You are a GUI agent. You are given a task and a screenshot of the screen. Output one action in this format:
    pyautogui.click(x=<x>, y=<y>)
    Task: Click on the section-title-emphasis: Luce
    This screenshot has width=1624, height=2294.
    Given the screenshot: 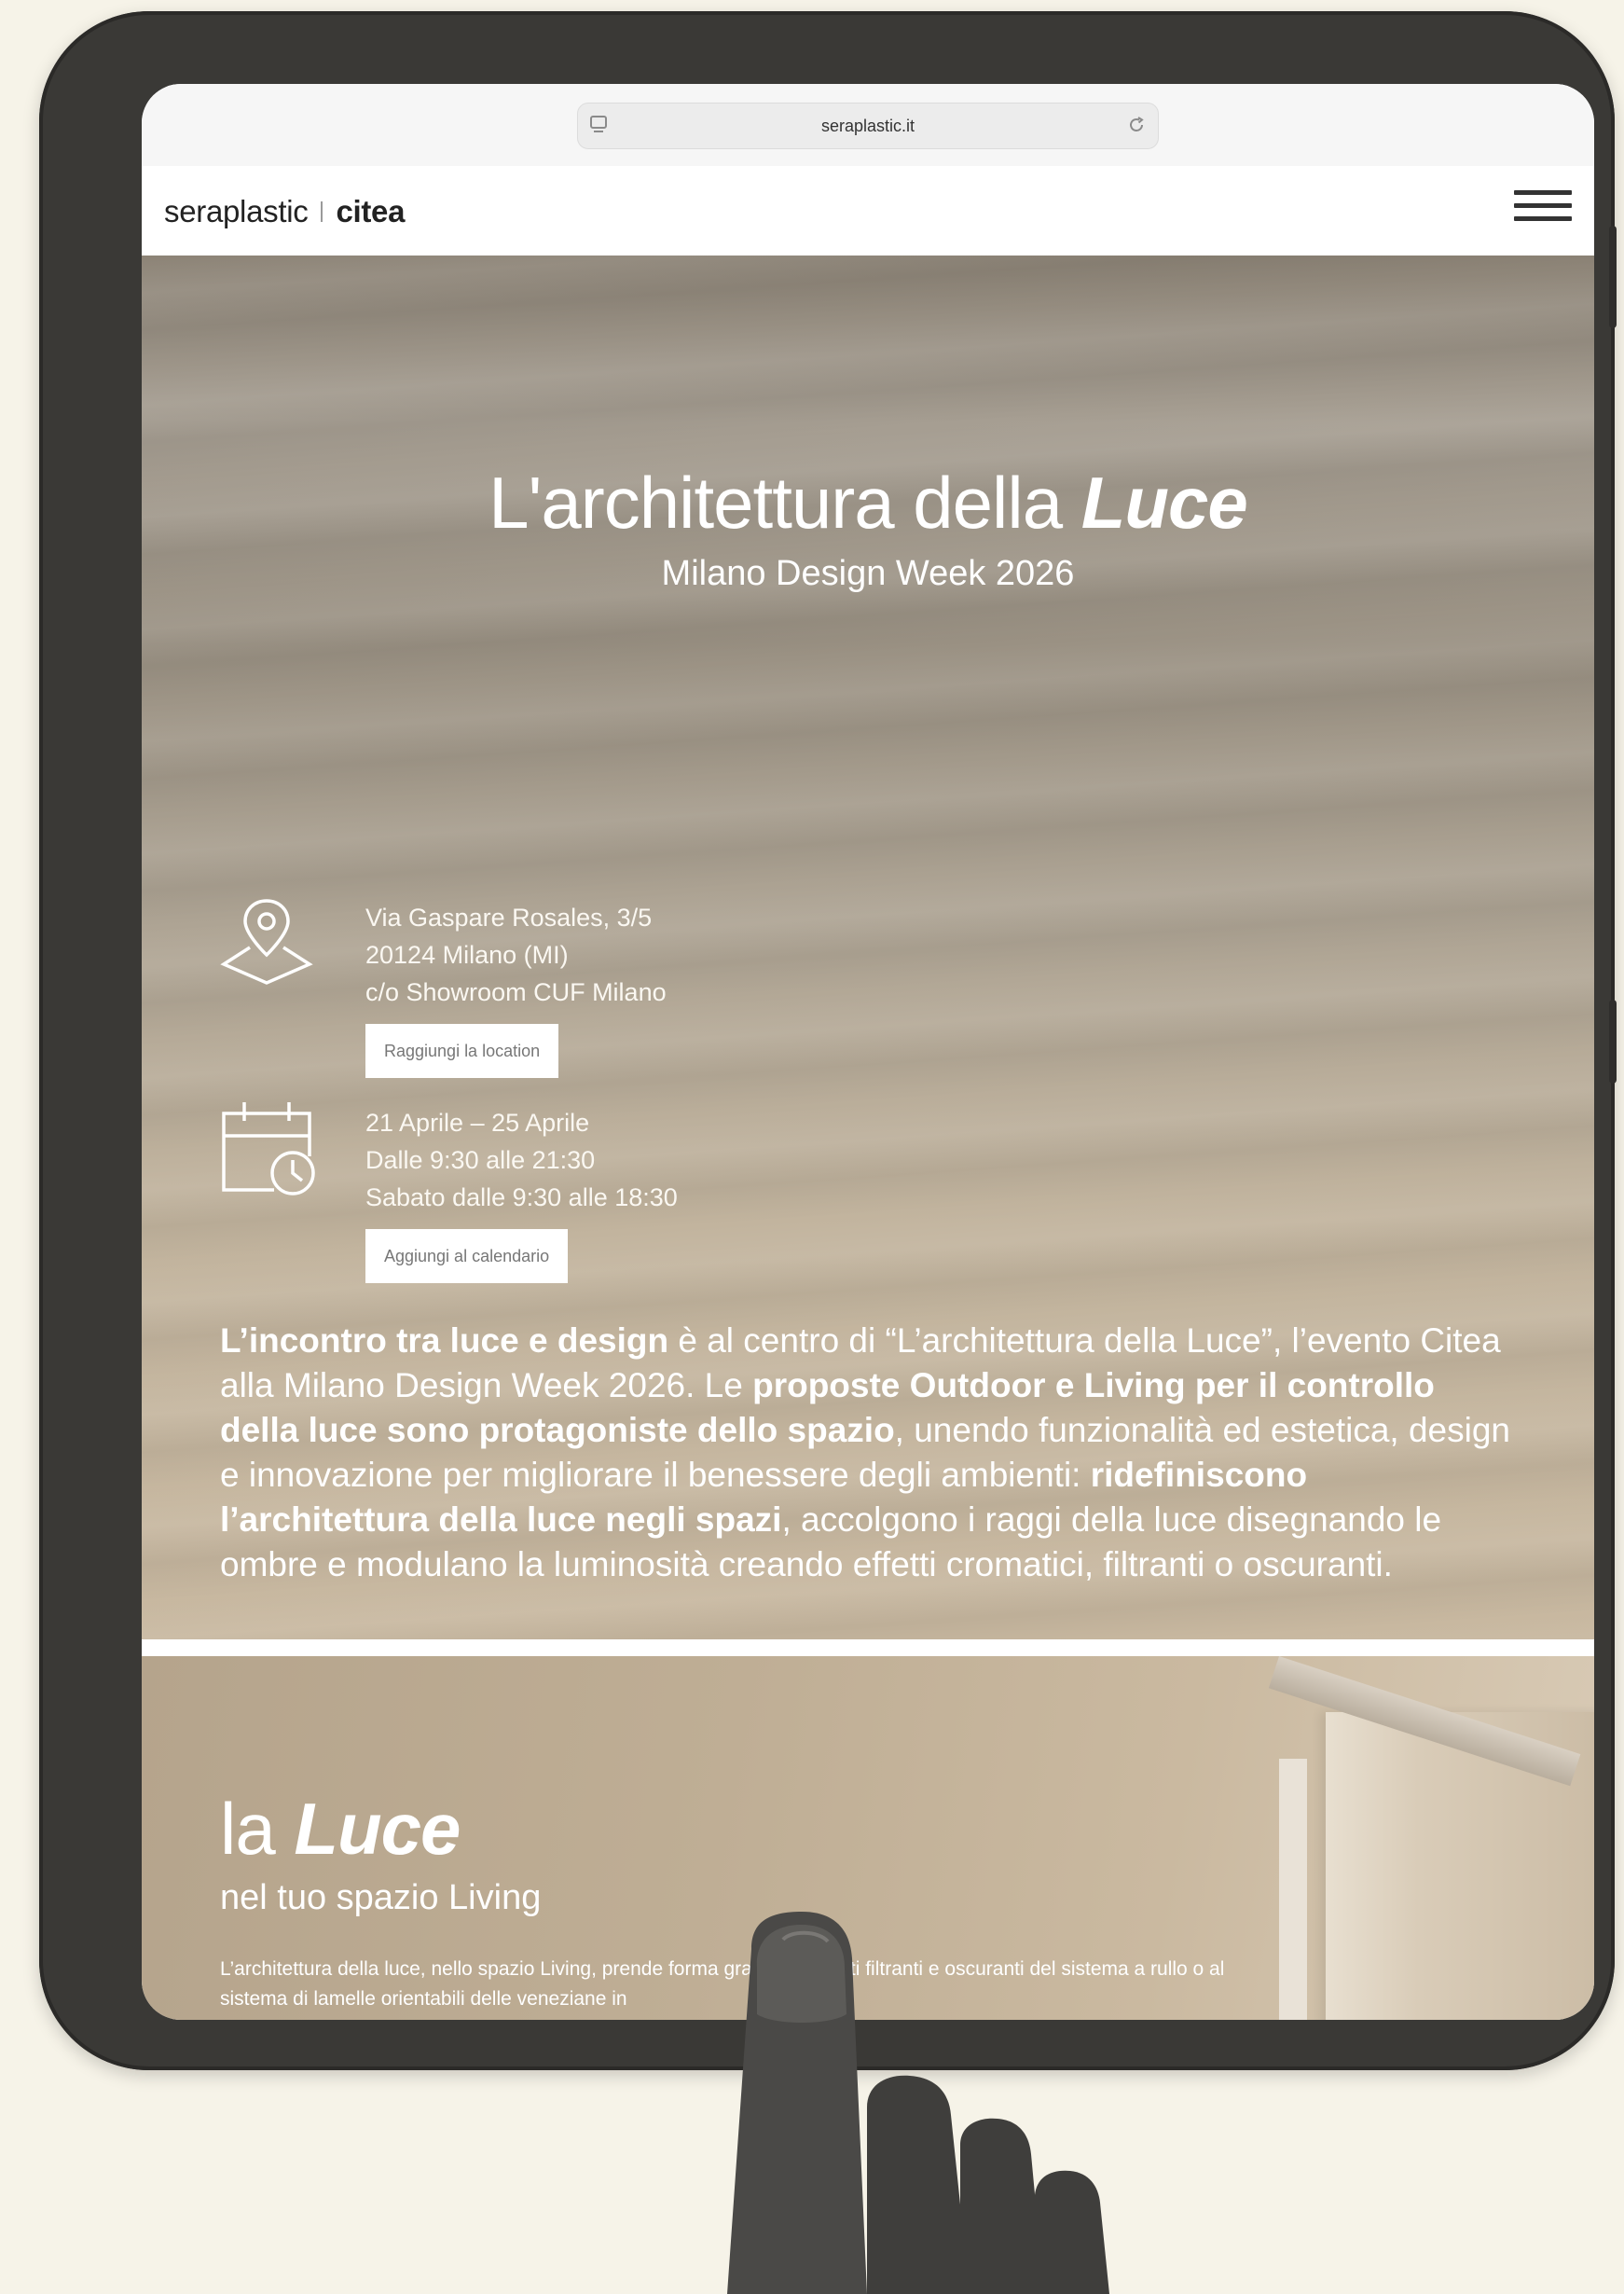 What is the action you would take?
    pyautogui.click(x=377, y=1829)
    